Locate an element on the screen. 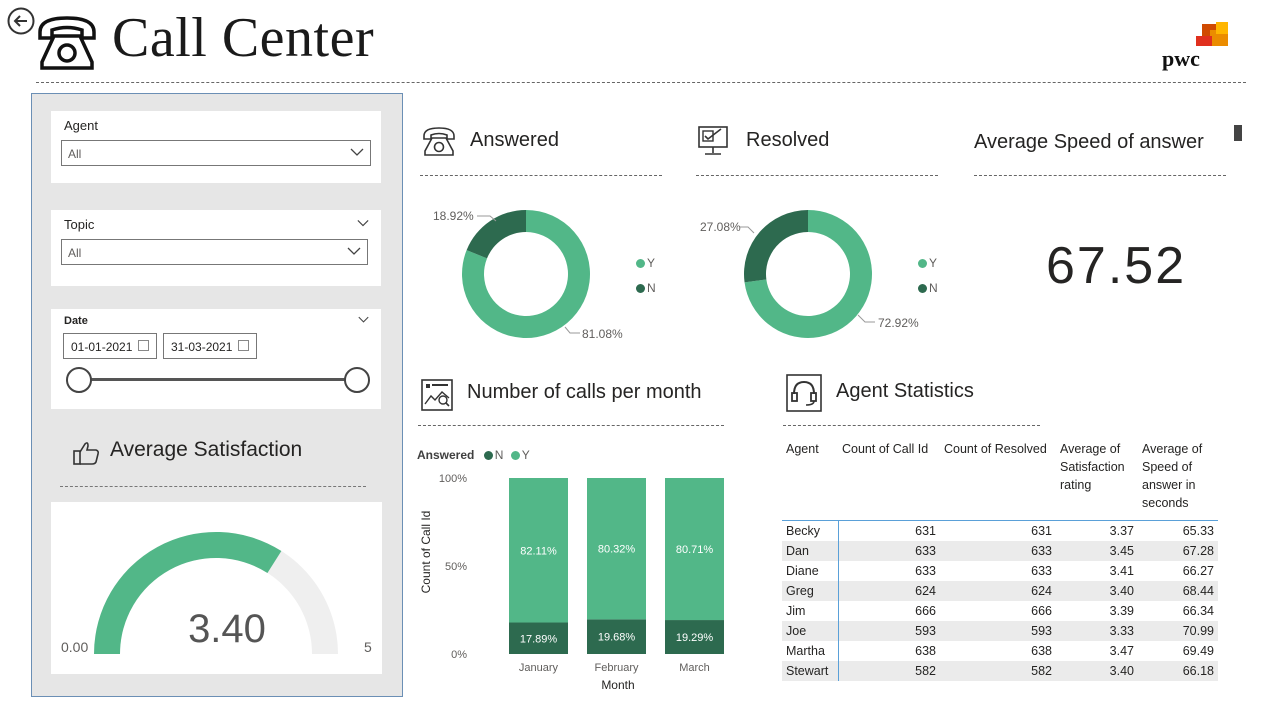 The width and height of the screenshot is (1266, 712). cell-calls: 593 is located at coordinates (925, 630).